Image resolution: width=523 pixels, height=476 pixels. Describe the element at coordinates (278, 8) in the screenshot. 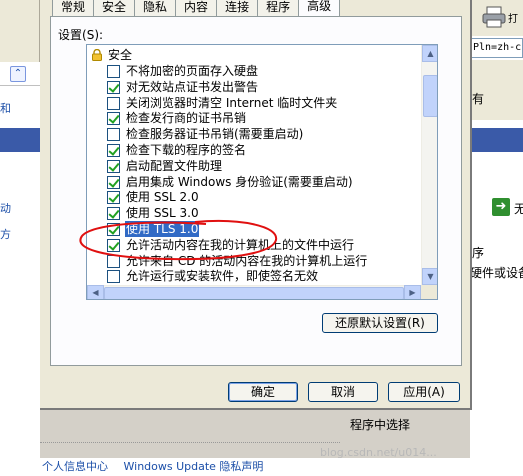

I see `tab-programs: 程序` at that location.